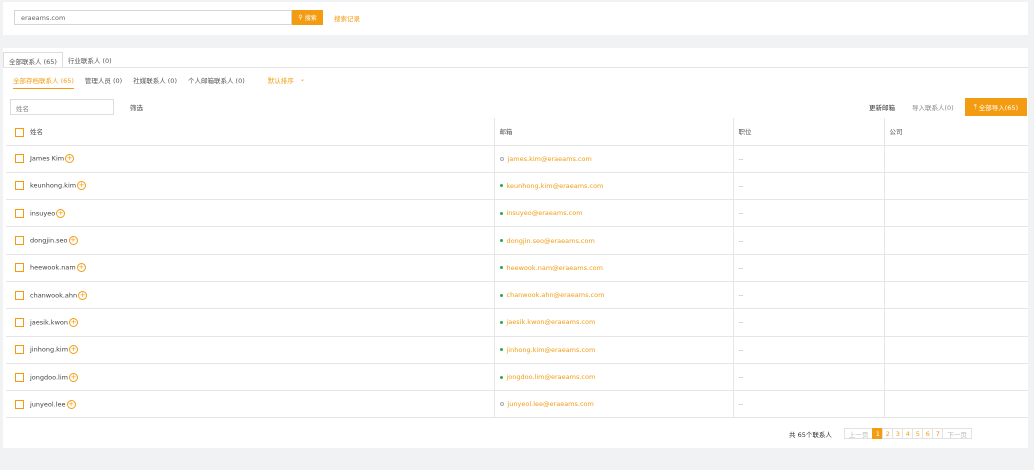 Image resolution: width=1034 pixels, height=470 pixels. I want to click on contact-email: heewook.nam@eraeams.com, so click(555, 268).